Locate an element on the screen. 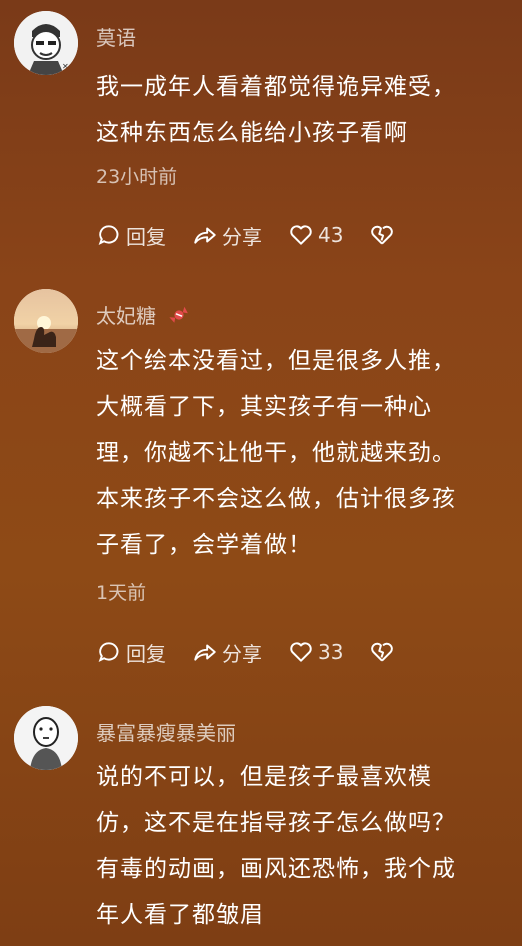  comment-actions: 回复 分享 33 is located at coordinates (260, 652).